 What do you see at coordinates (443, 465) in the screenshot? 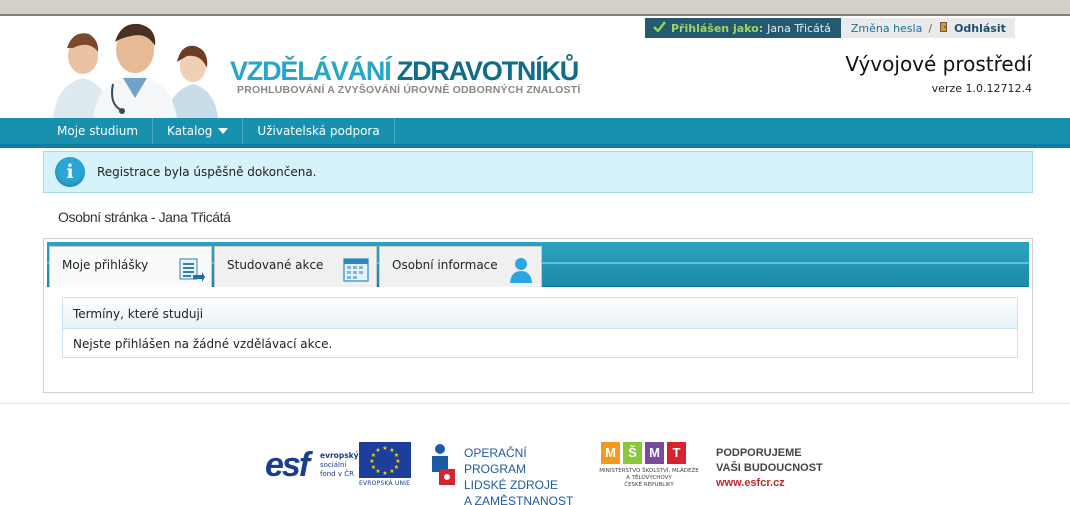
I see `puzzle-person-icon` at bounding box center [443, 465].